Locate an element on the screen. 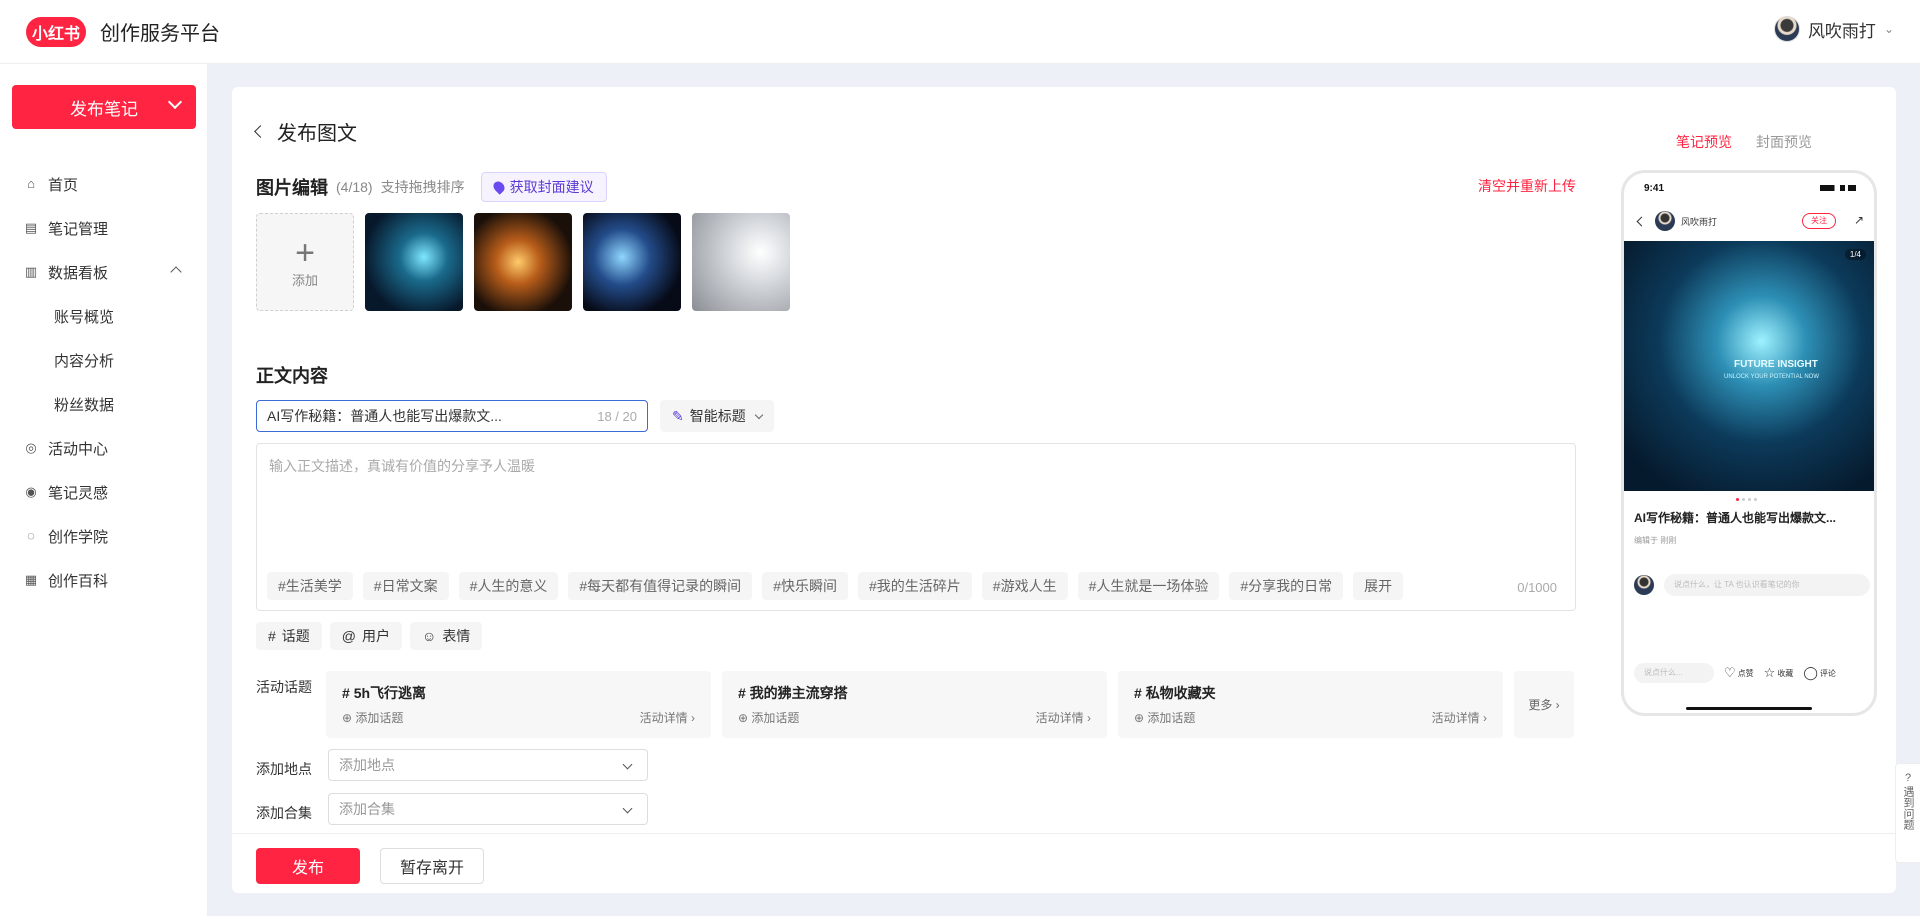  image-subtext: UNLOCK YOUR POTENTIAL NOW is located at coordinates (1772, 377).